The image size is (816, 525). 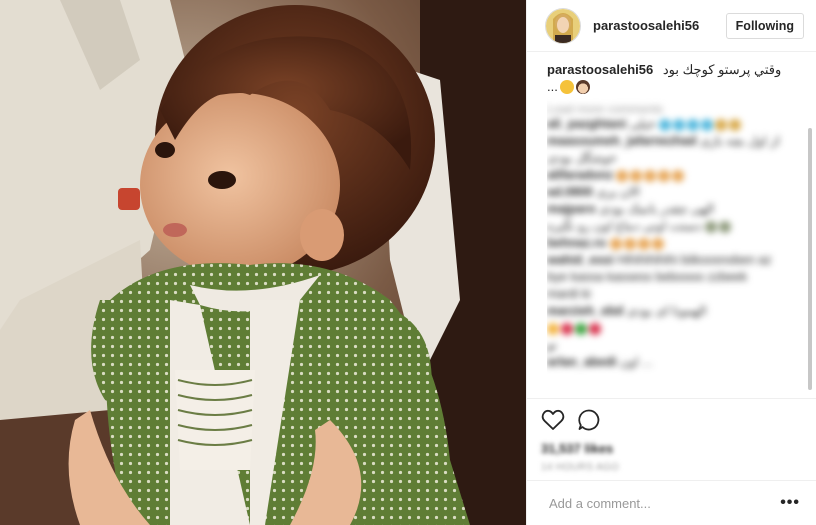 I want to click on comment-item: majparo الهی چقدر بانمک بودی, so click(x=671, y=209).